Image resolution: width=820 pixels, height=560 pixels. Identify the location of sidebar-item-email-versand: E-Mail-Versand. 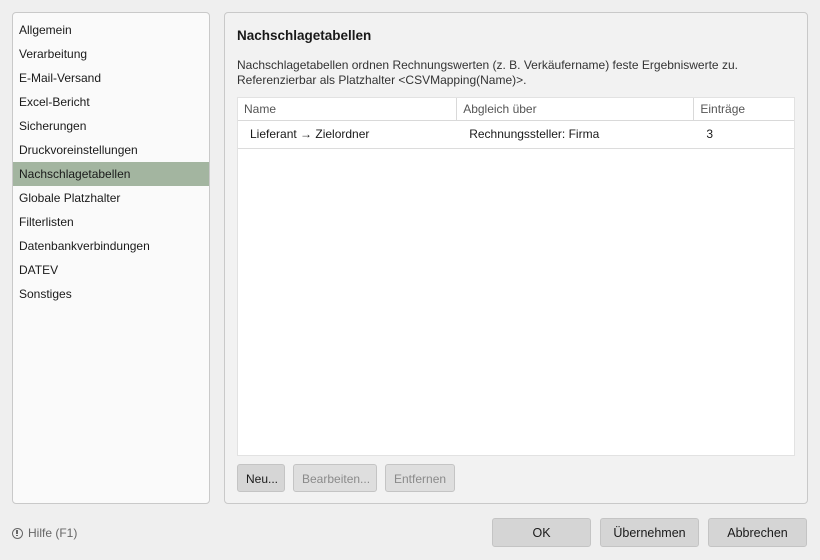
(111, 78).